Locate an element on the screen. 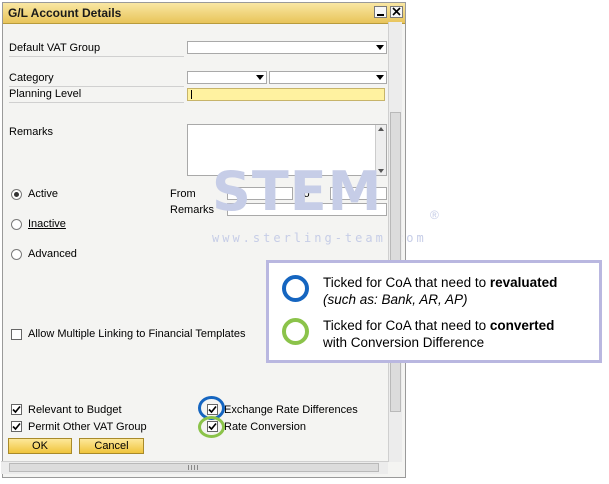  horizontal-scrollbar is located at coordinates (194, 467).